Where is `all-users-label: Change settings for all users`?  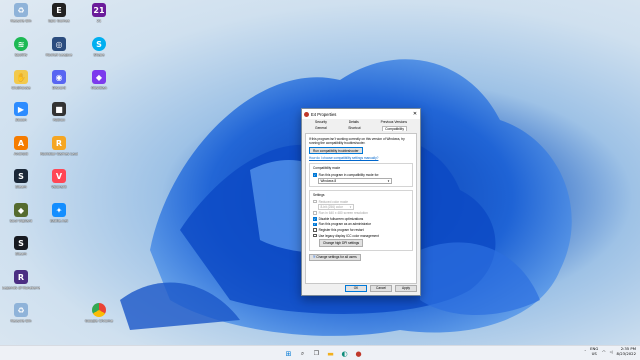
all-users-label: Change settings for all users is located at coordinates (336, 257).